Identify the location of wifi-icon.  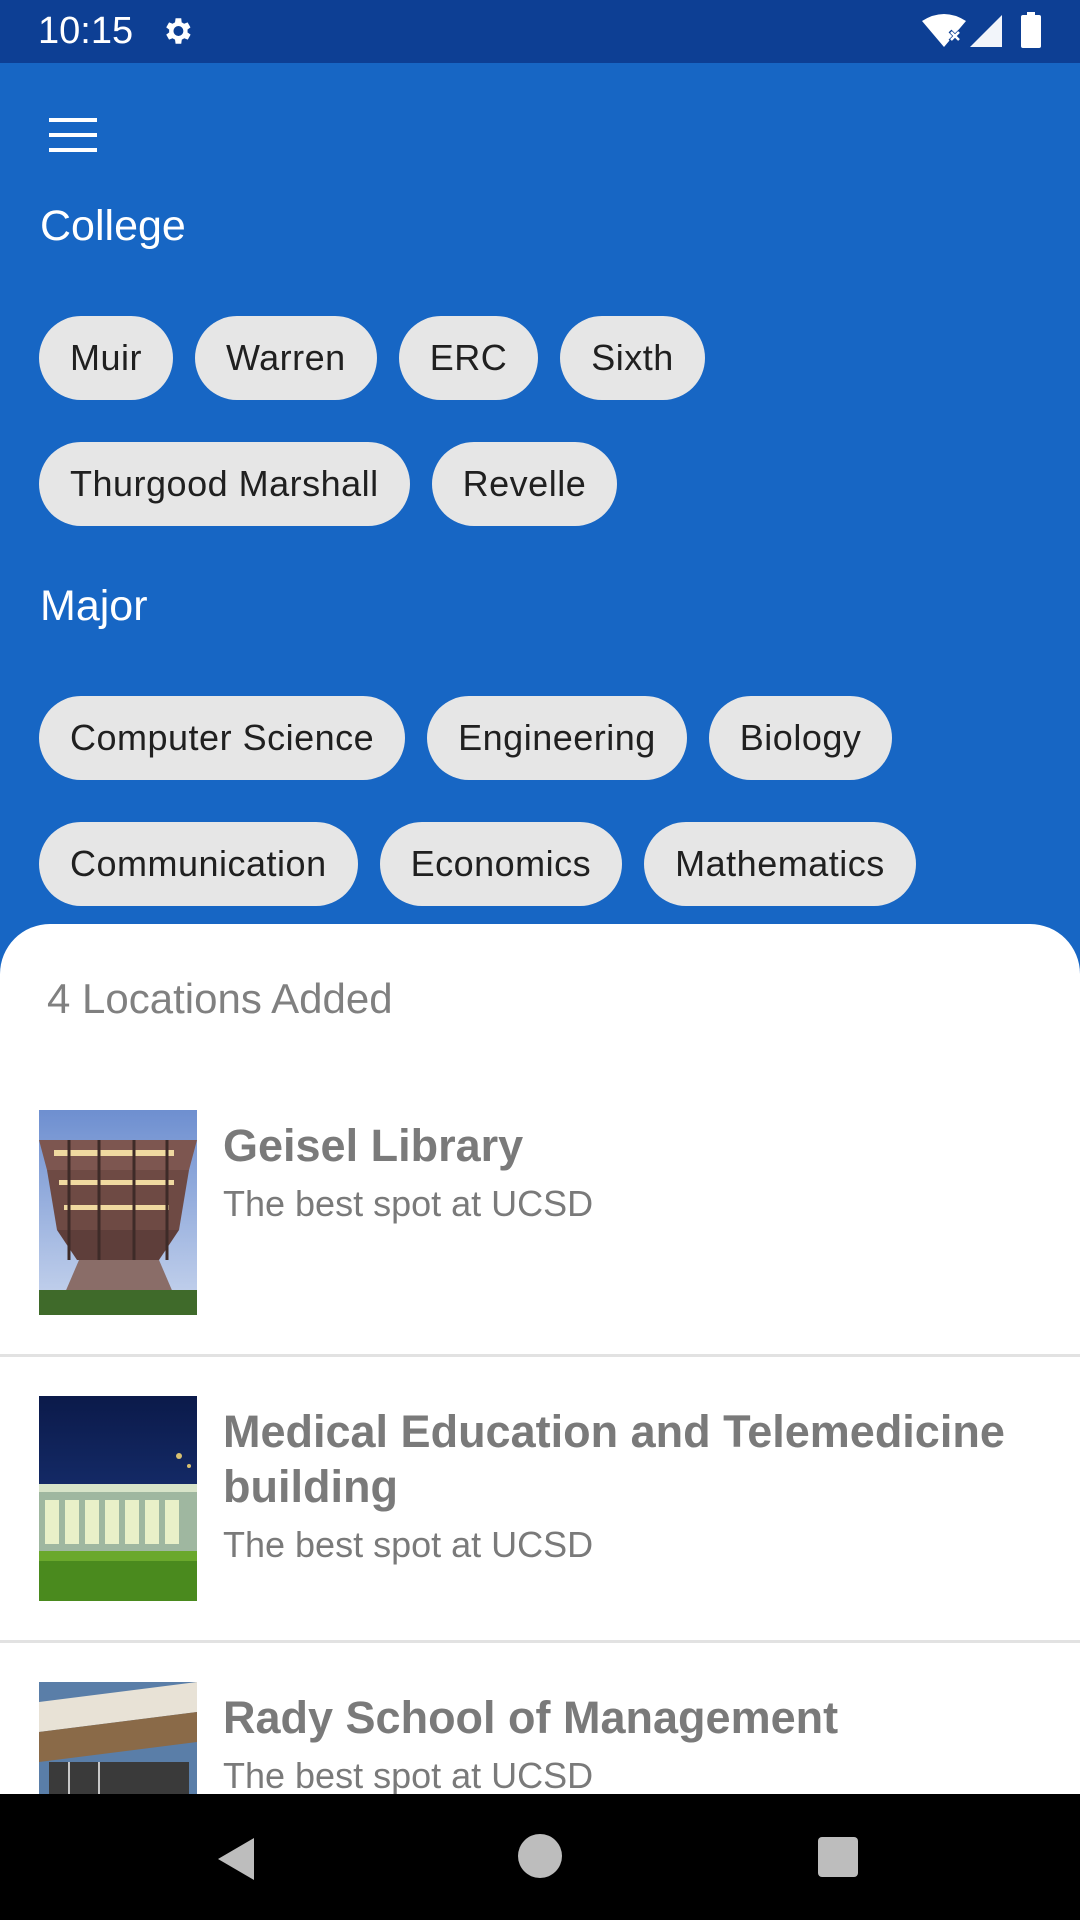
(944, 30).